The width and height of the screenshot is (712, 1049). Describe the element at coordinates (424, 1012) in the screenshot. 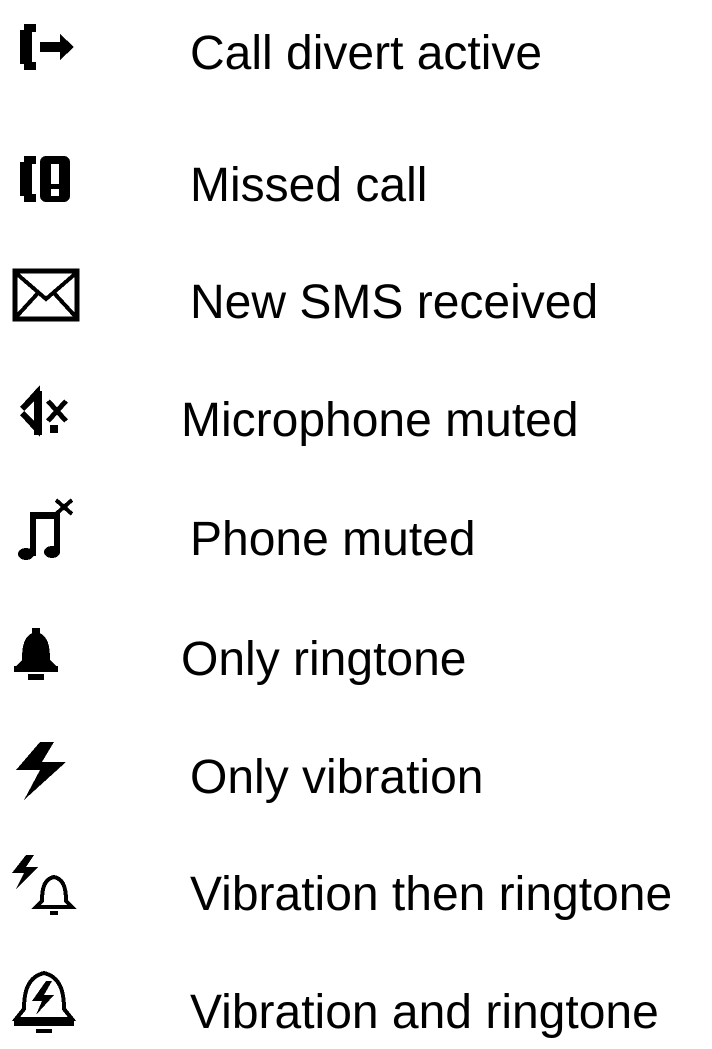

I see `legend-label: Vibration and ringtone` at that location.